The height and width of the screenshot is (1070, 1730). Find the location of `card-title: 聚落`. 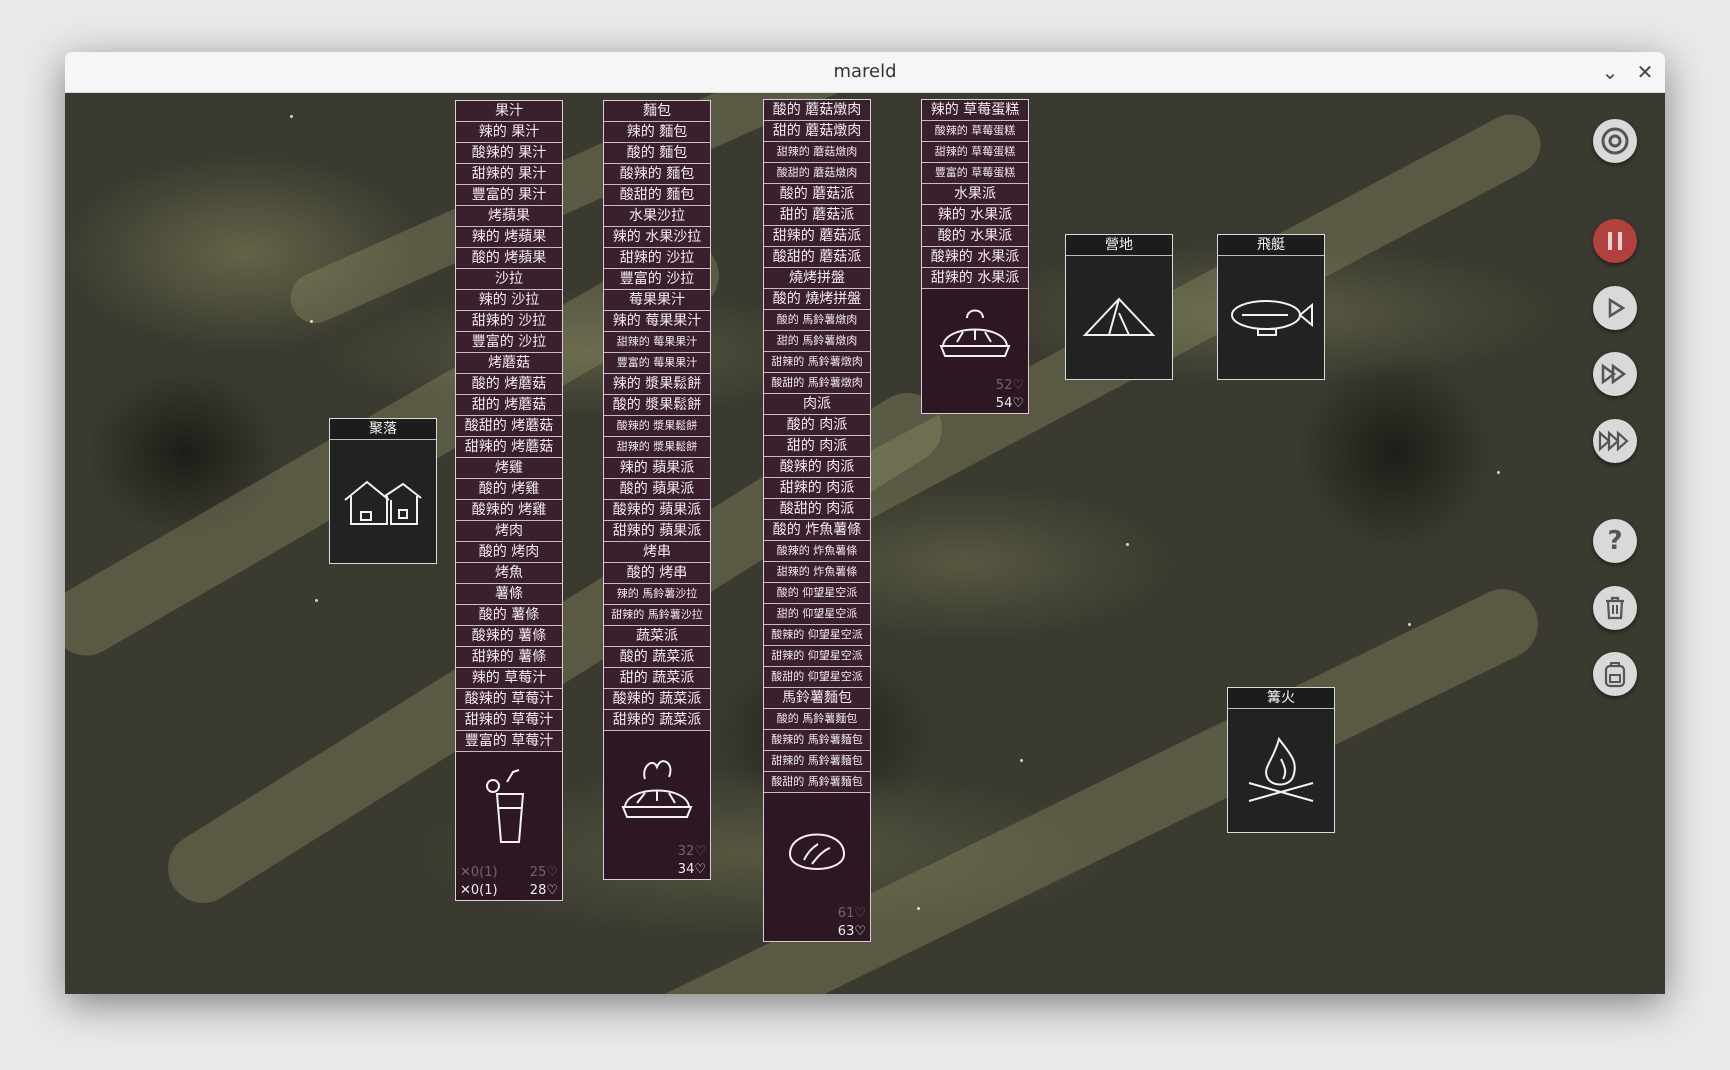

card-title: 聚落 is located at coordinates (383, 429).